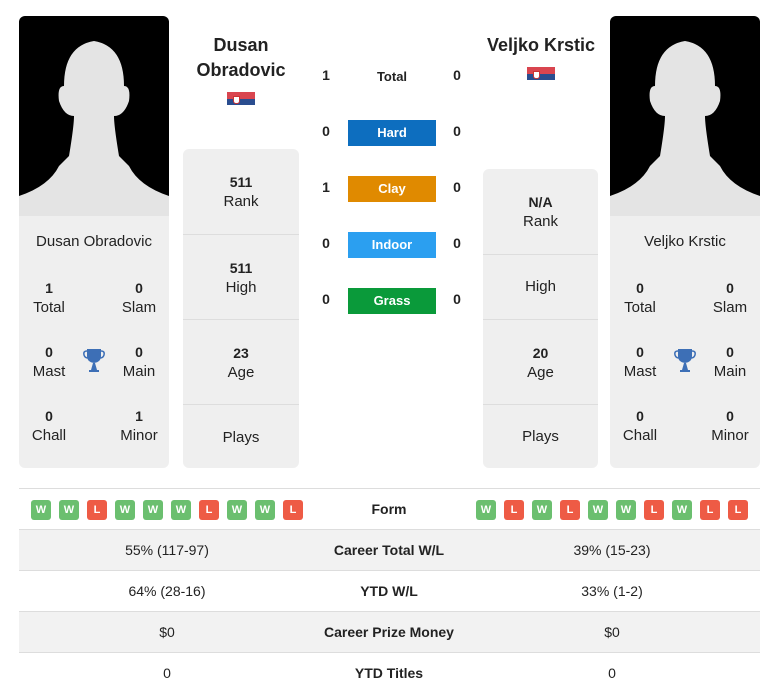  Describe the element at coordinates (392, 189) in the screenshot. I see `surface-clay-button: Clay` at that location.